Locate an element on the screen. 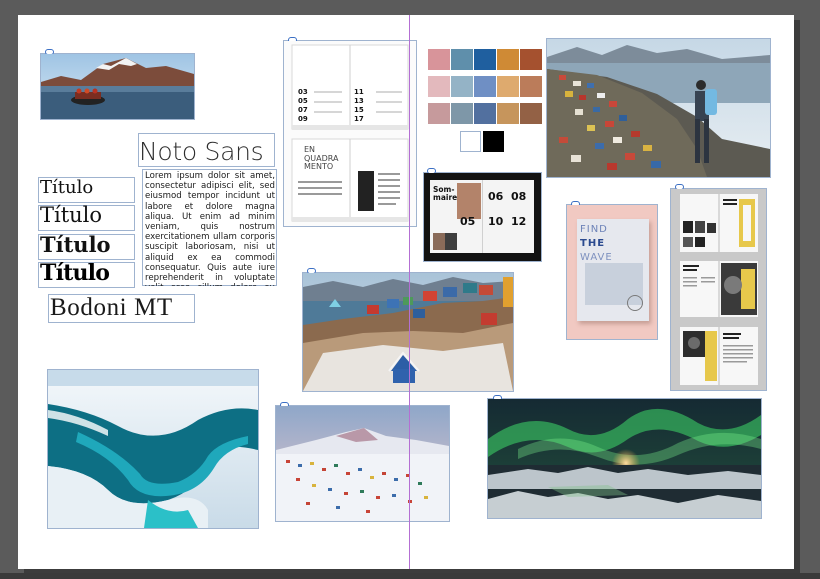  toc-number: 07 is located at coordinates (303, 110).